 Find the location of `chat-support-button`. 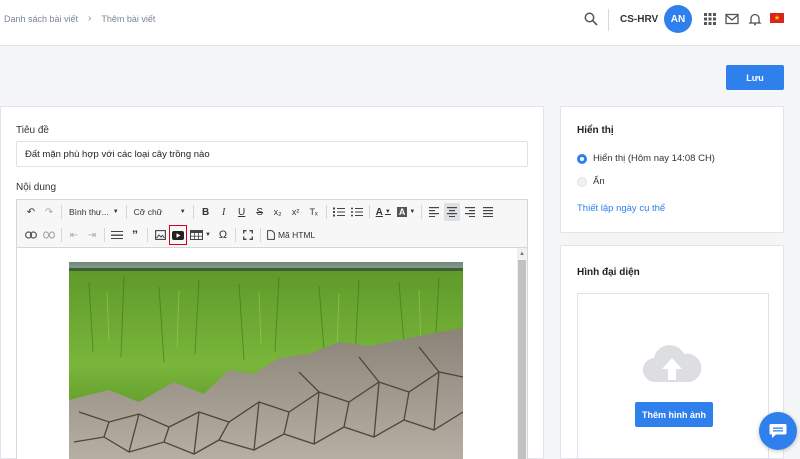

chat-support-button is located at coordinates (778, 431).